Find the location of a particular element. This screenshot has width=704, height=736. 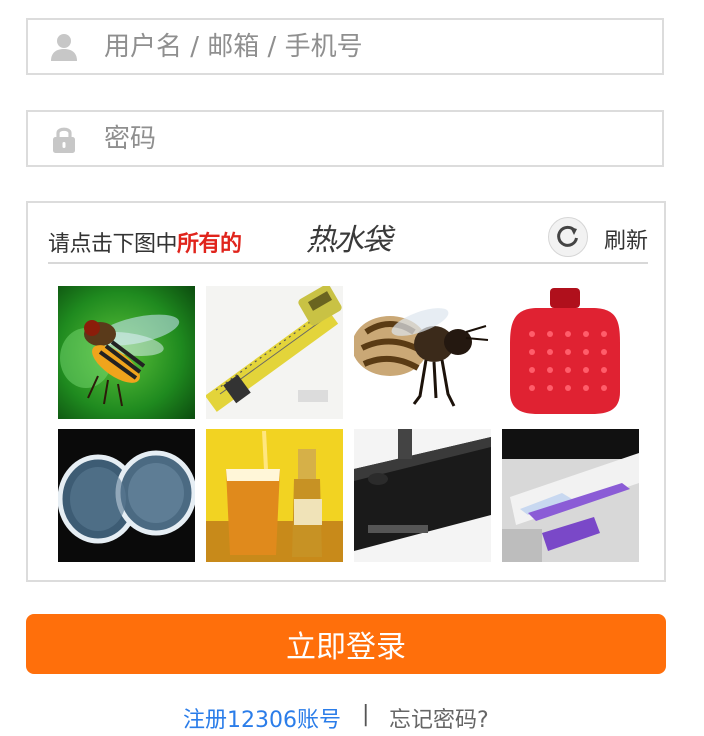

username-field is located at coordinates (345, 46).